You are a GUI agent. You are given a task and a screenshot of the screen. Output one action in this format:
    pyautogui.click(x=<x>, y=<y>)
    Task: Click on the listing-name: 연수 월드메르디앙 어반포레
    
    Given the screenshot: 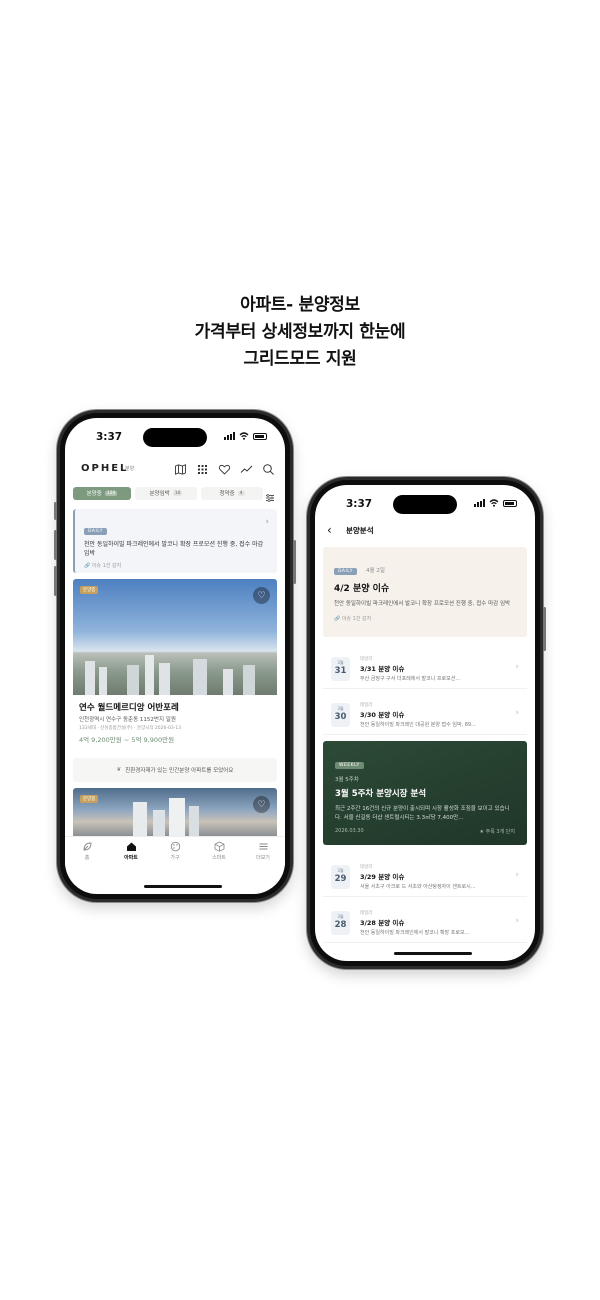 What is the action you would take?
    pyautogui.click(x=129, y=708)
    